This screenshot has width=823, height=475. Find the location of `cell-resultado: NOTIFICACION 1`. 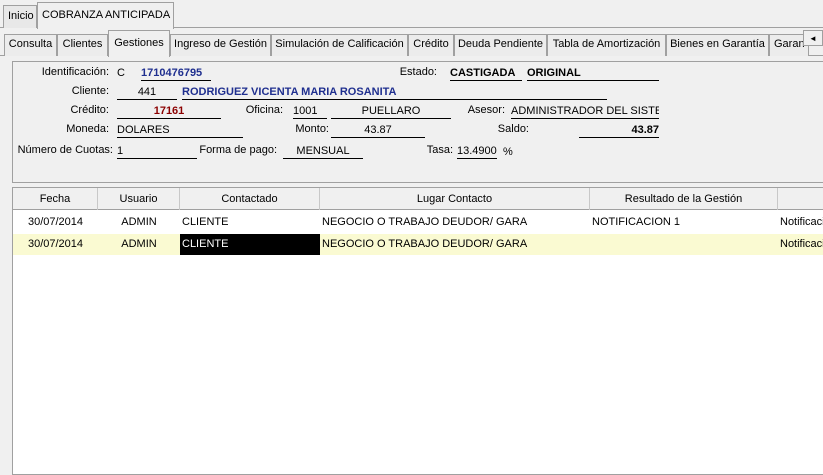

cell-resultado: NOTIFICACION 1 is located at coordinates (636, 222).